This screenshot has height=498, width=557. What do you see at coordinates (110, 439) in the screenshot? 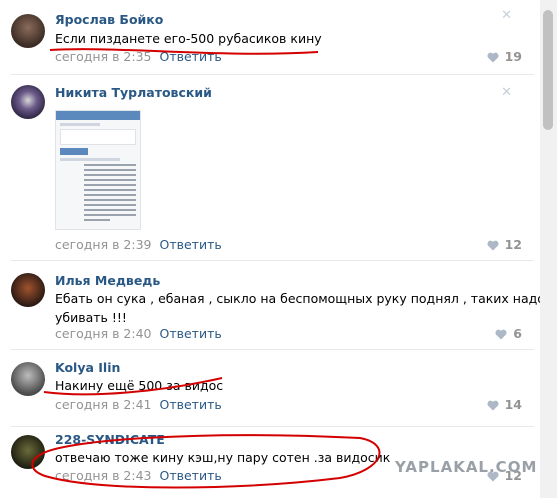
I see `author-name: 228-SYNDICATE` at bounding box center [110, 439].